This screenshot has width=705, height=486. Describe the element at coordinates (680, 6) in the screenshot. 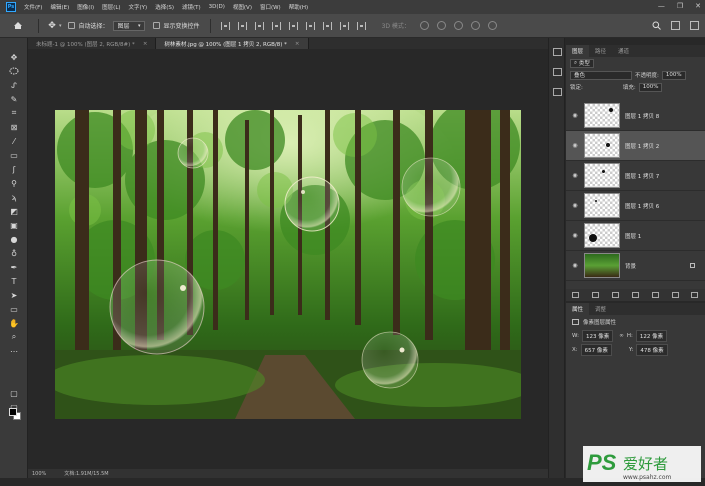

I see `restore-button: ❐` at that location.